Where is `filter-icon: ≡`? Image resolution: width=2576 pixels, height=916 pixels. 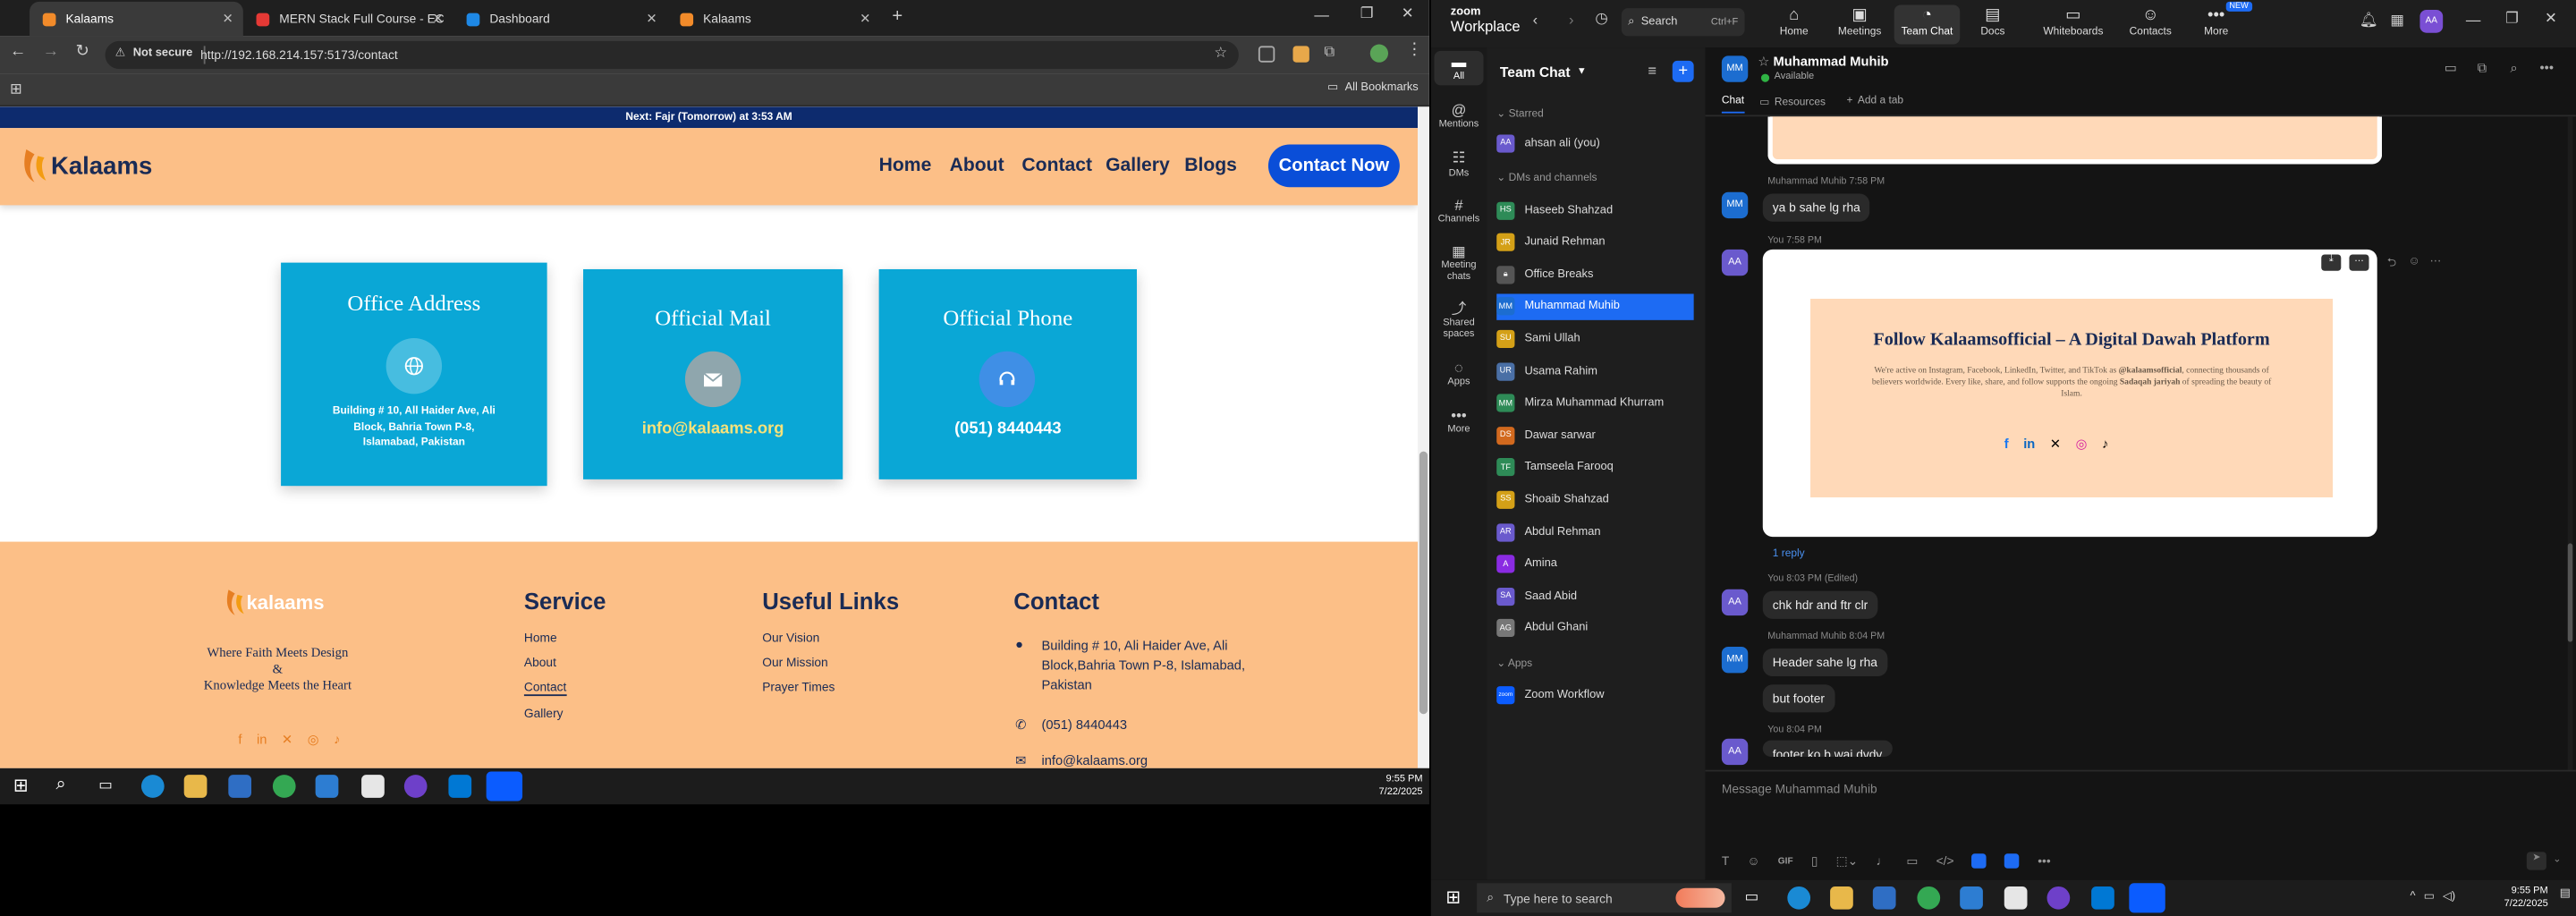 filter-icon: ≡ is located at coordinates (1652, 71).